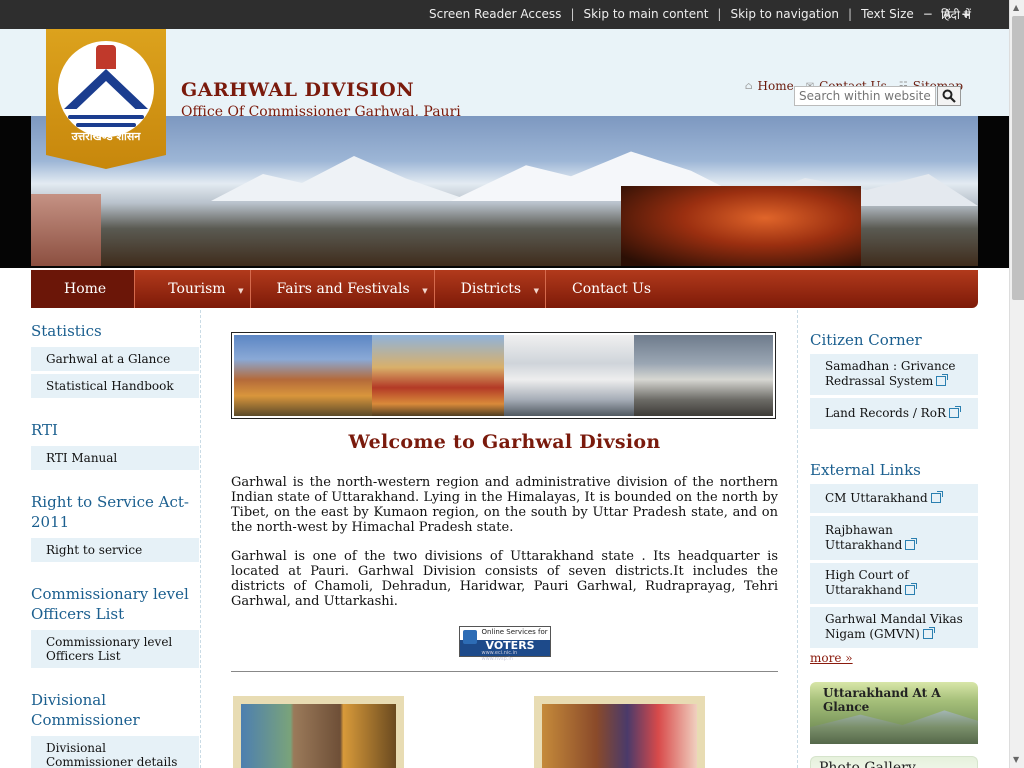 This screenshot has height=768, width=1024. What do you see at coordinates (748, 86) in the screenshot?
I see `home-icon: ⌂` at bounding box center [748, 86].